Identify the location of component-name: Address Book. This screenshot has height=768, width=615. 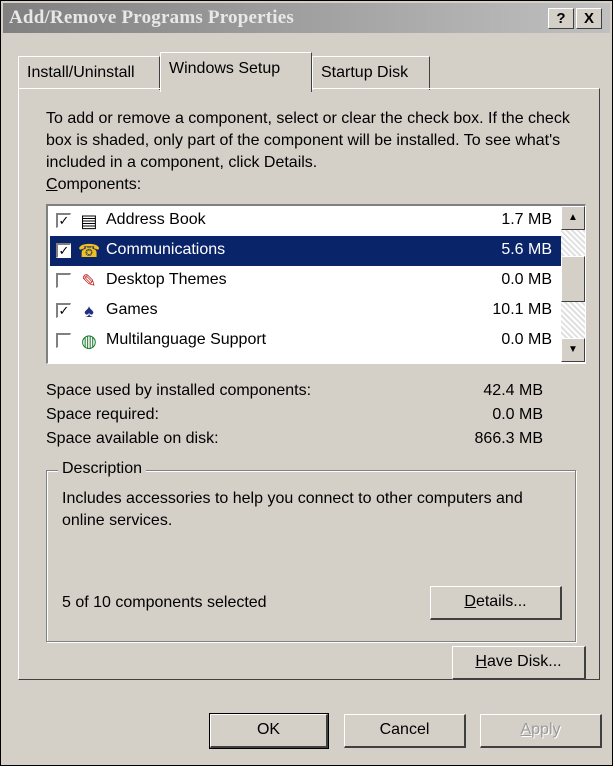
(156, 219).